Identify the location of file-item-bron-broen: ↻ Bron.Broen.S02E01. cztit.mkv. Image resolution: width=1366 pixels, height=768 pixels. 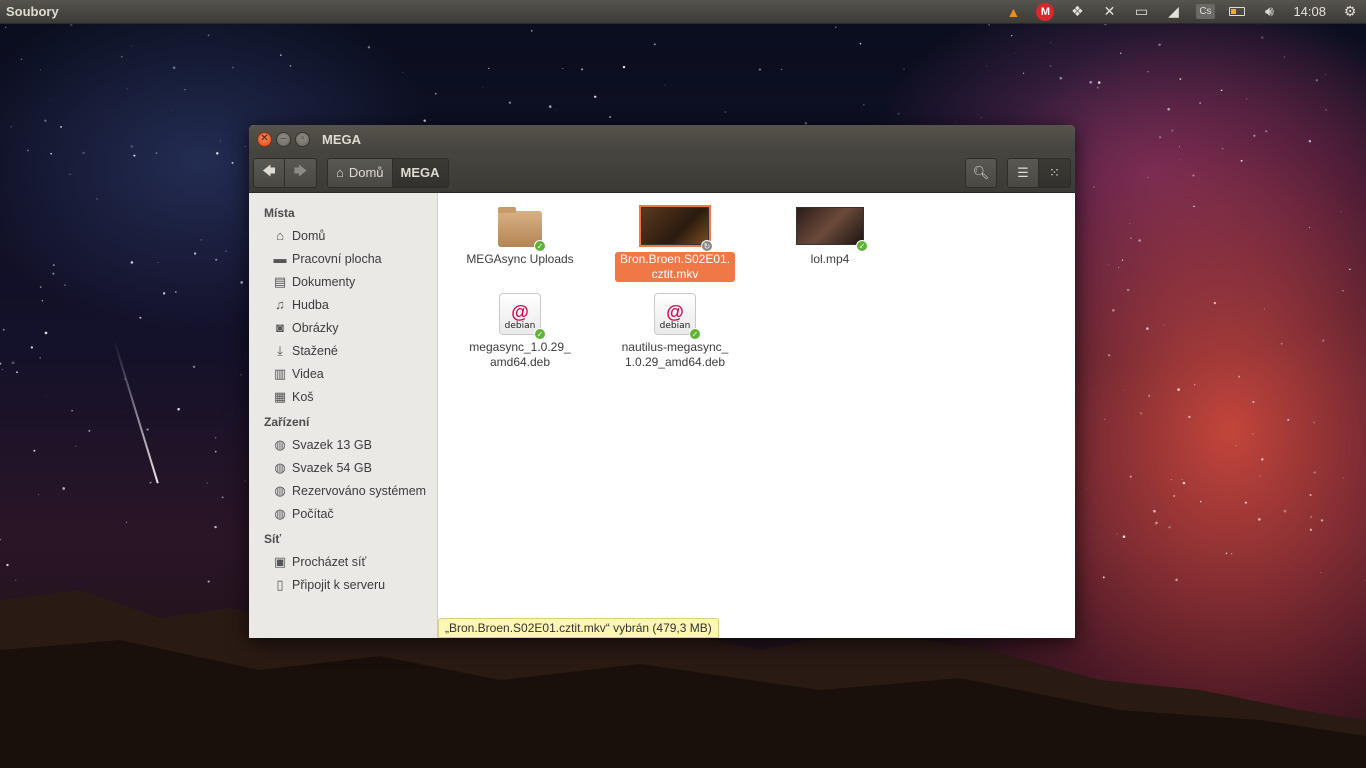
(675, 247).